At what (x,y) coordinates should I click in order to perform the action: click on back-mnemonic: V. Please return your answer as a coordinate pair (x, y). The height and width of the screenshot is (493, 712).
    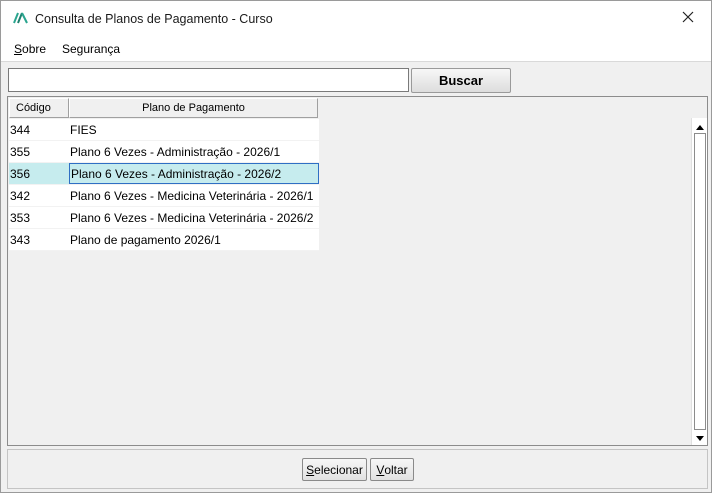
    Looking at the image, I should click on (380, 469).